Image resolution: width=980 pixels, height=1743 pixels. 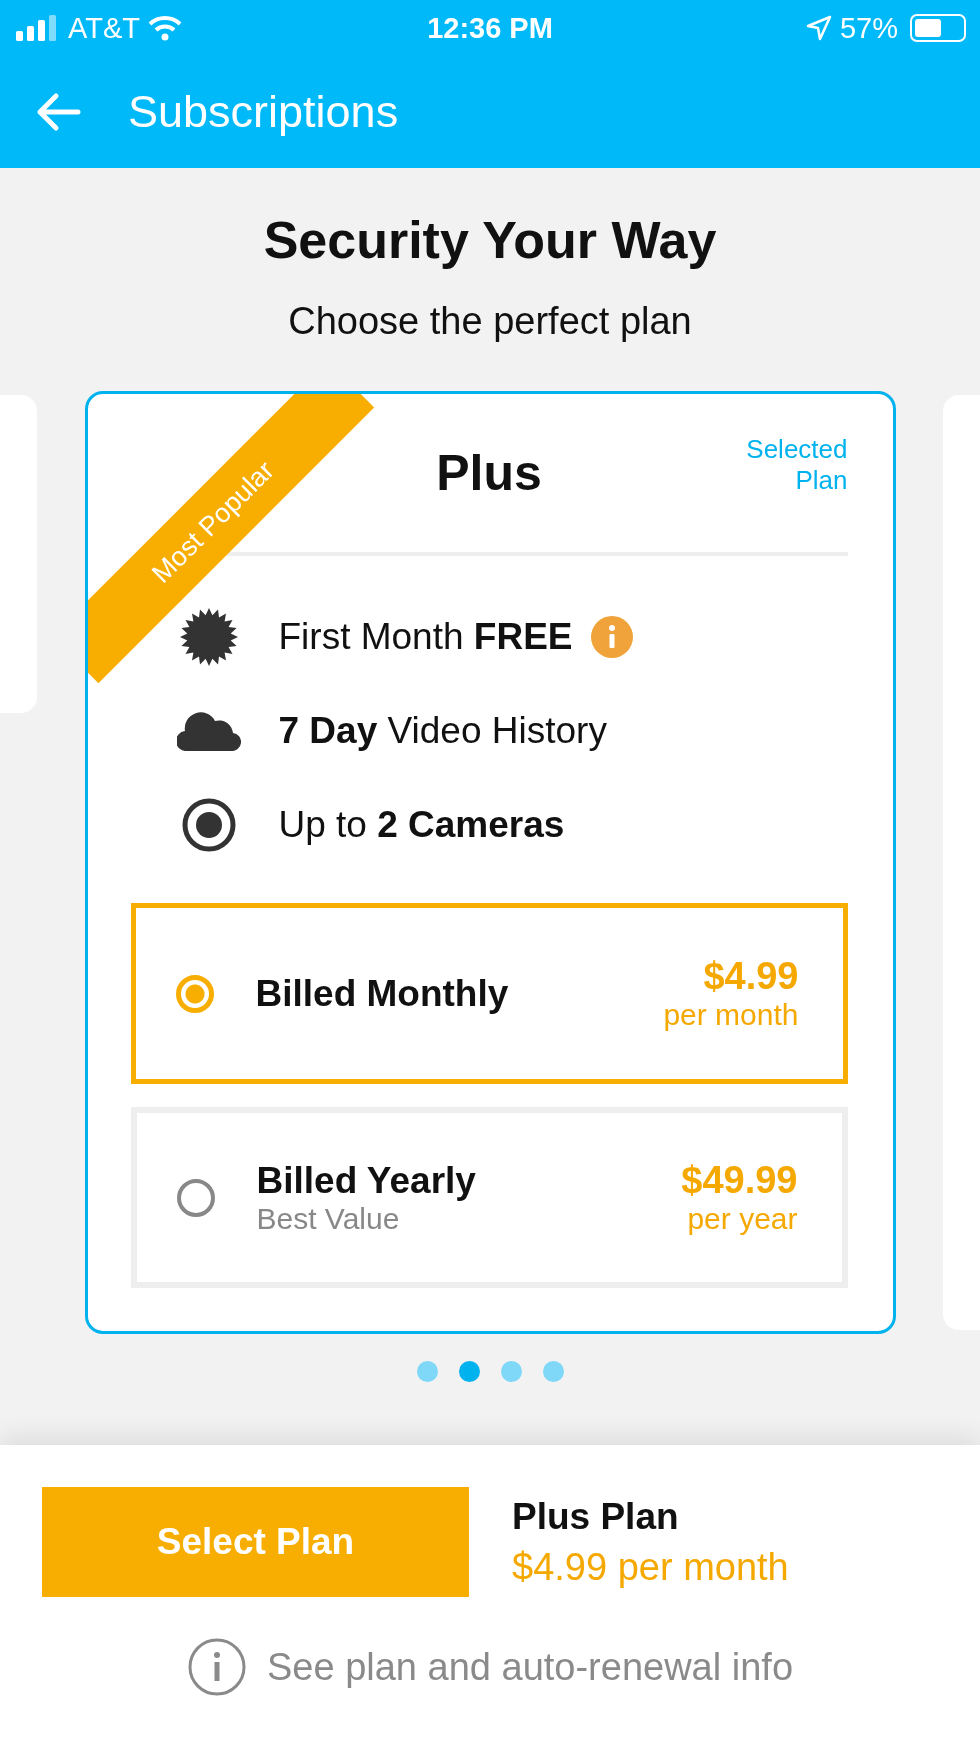 I want to click on summary-plan-name: Plus Plan, so click(x=596, y=1516).